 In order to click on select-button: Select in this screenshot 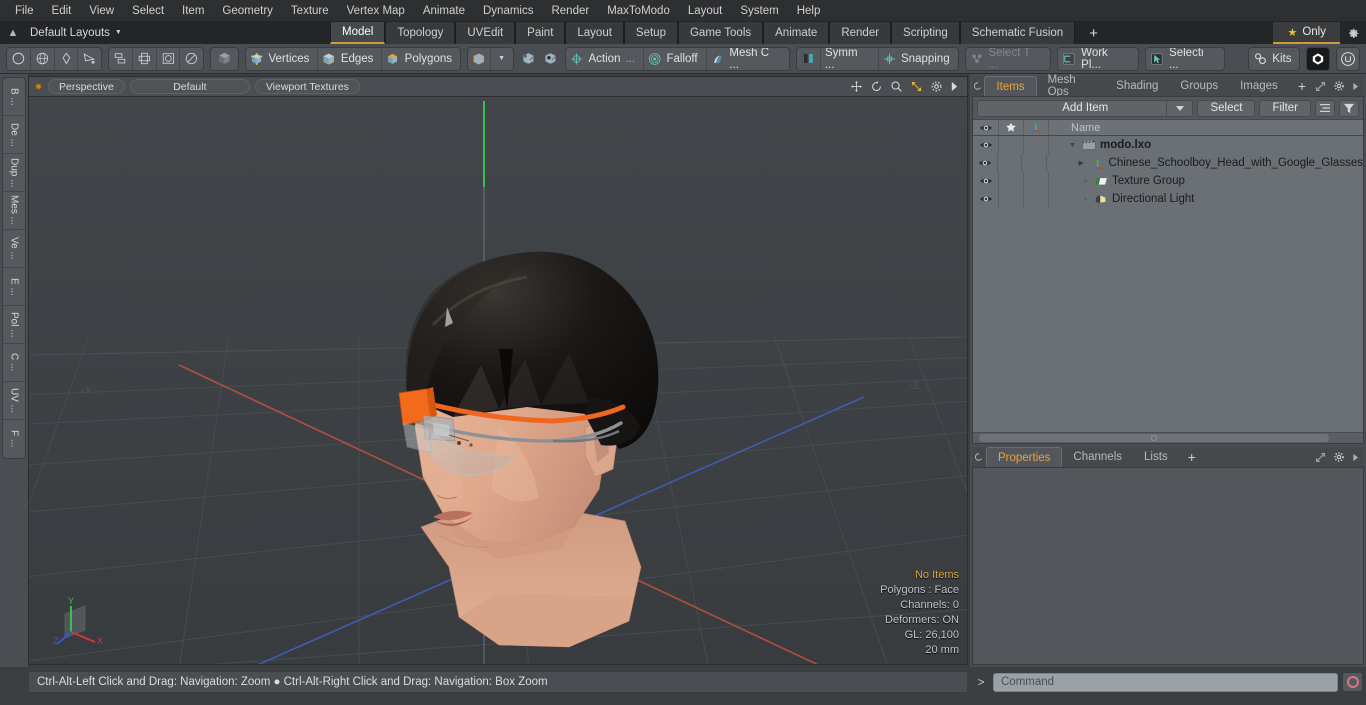, I will do `click(1226, 108)`.